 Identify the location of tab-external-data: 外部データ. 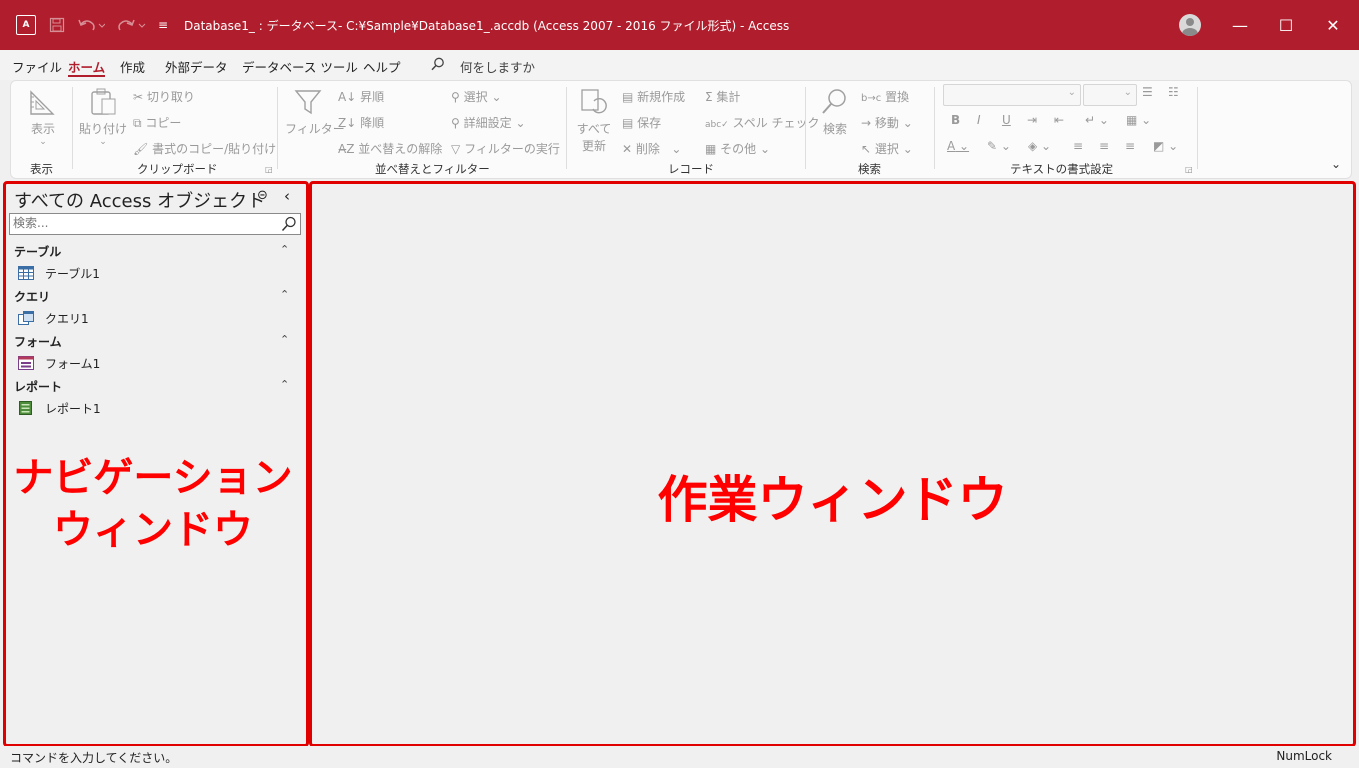
(196, 66).